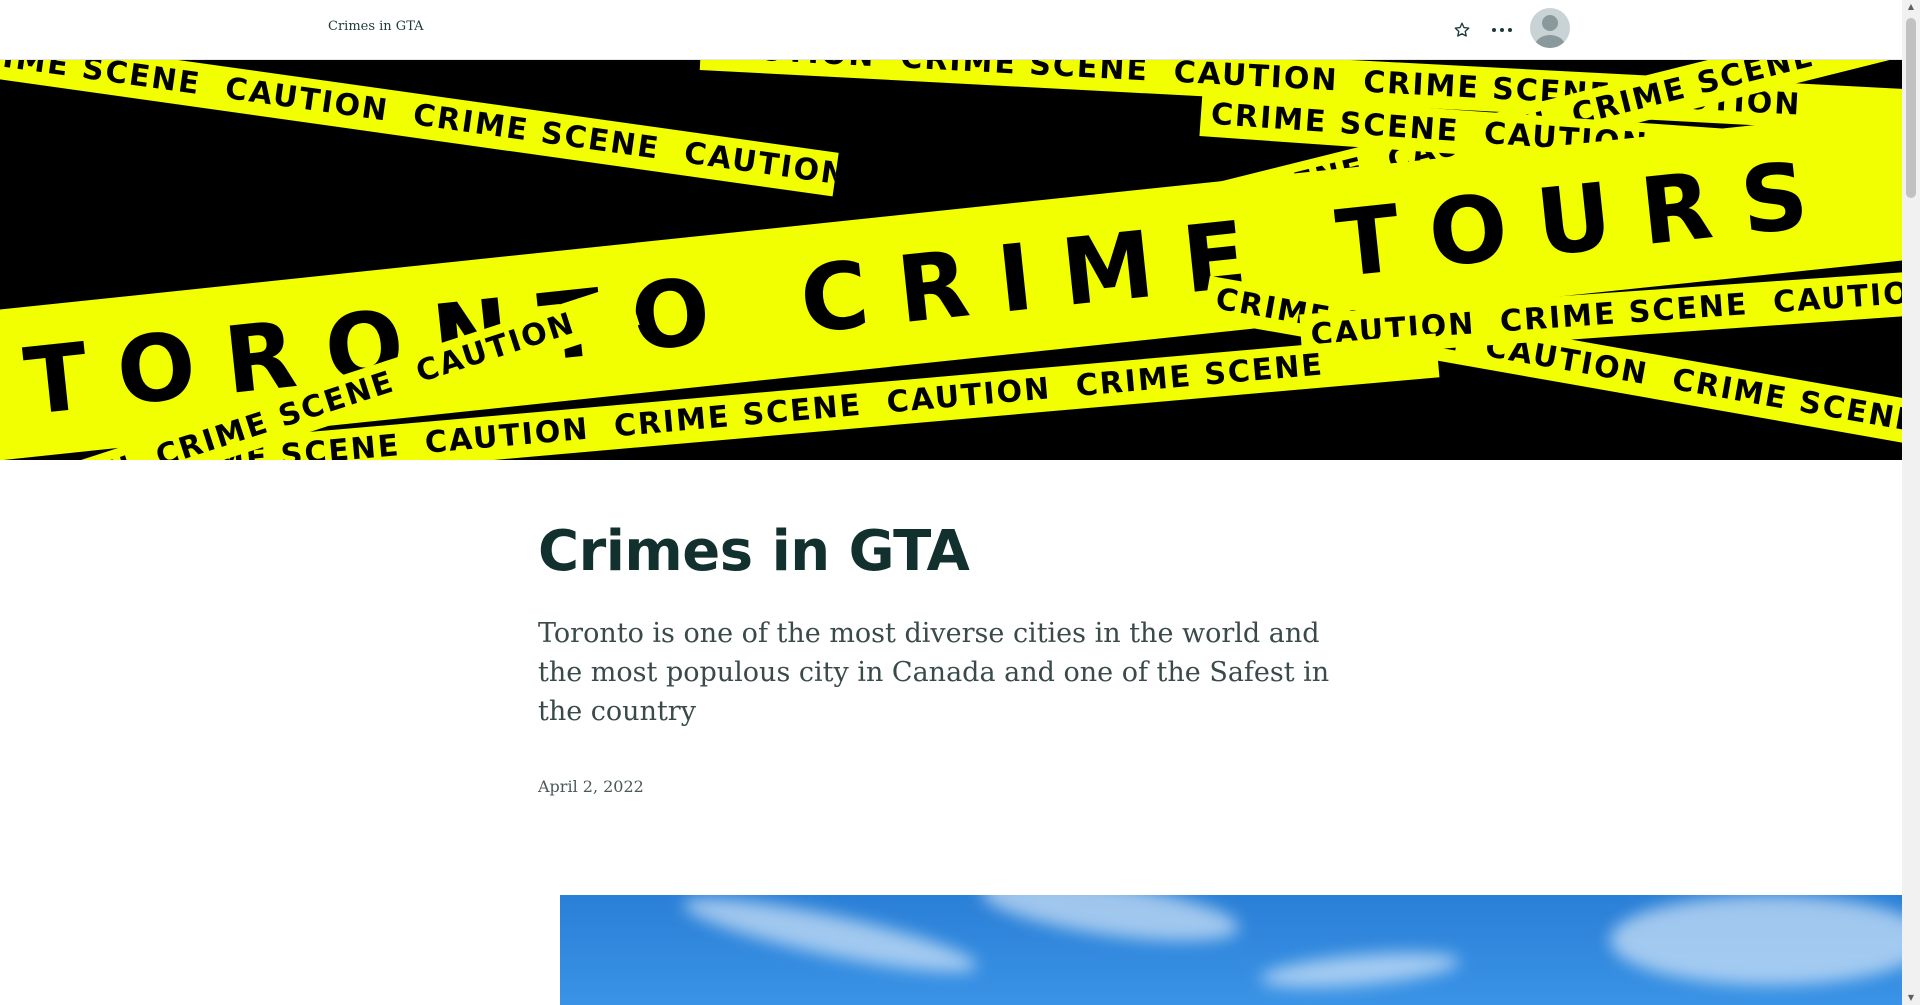 The width and height of the screenshot is (1920, 1005). I want to click on star-icon, so click(1462, 30).